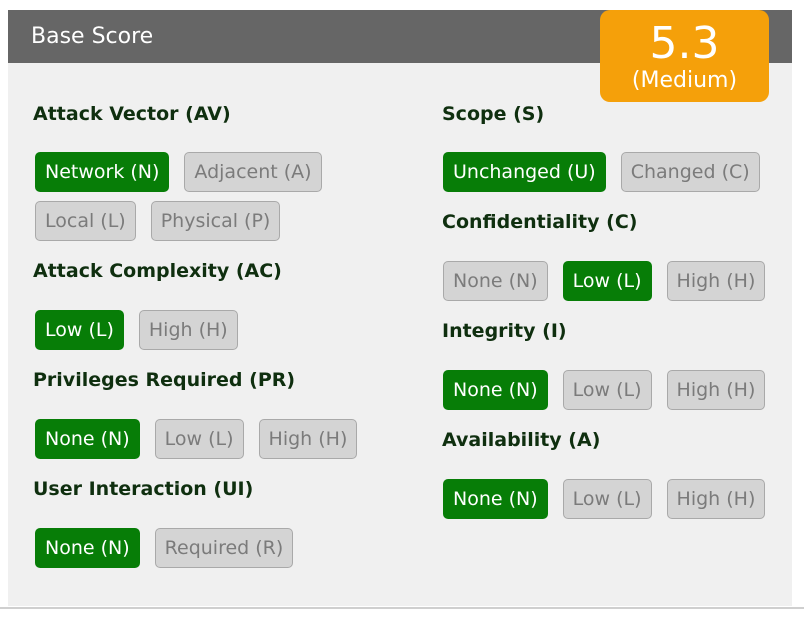 The width and height of the screenshot is (804, 620). Describe the element at coordinates (684, 43) in the screenshot. I see `score-value: 5.3` at that location.